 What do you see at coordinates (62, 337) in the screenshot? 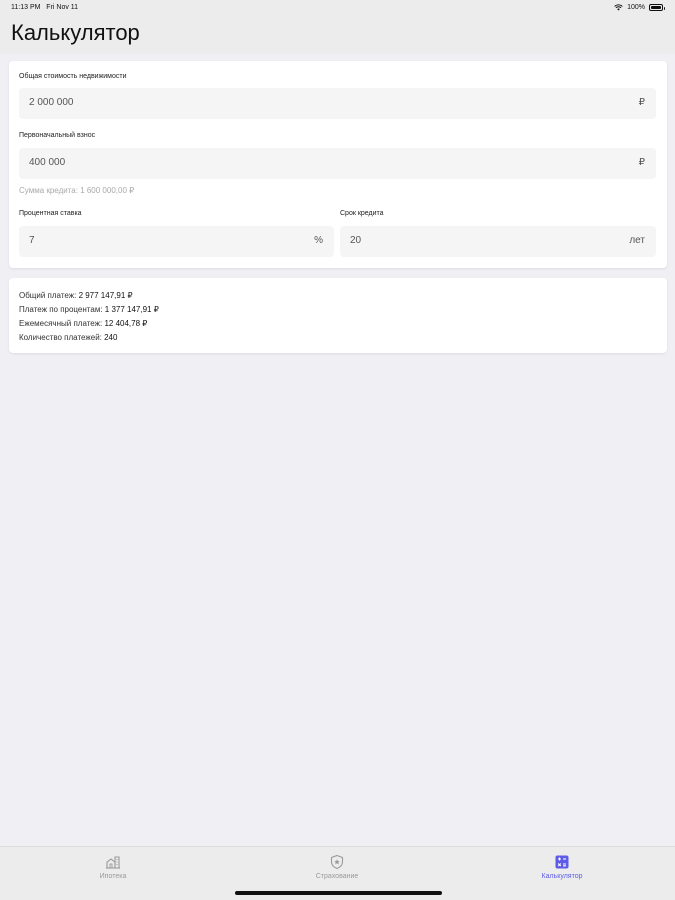
I see `payments-count-label: Количество платежей:` at bounding box center [62, 337].